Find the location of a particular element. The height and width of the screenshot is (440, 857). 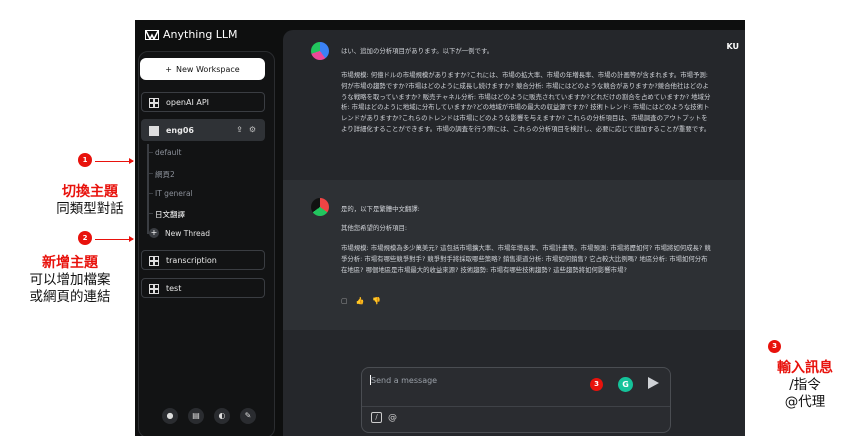

thread-web2: 網頁2 is located at coordinates (165, 174).